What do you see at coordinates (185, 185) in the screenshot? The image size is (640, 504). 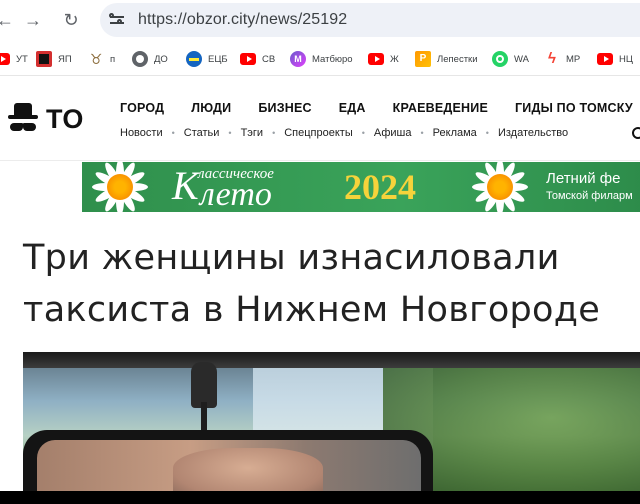 I see `banner-title-initial: К` at bounding box center [185, 185].